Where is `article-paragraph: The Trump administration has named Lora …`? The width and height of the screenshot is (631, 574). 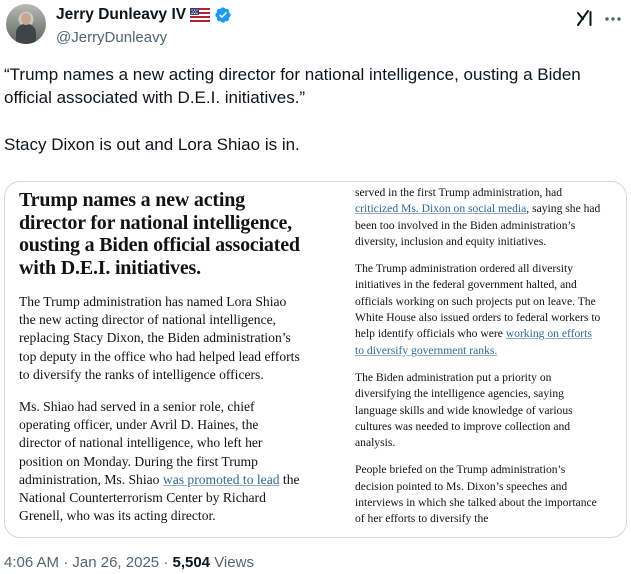
article-paragraph: The Trump administration has named Lora … is located at coordinates (159, 338).